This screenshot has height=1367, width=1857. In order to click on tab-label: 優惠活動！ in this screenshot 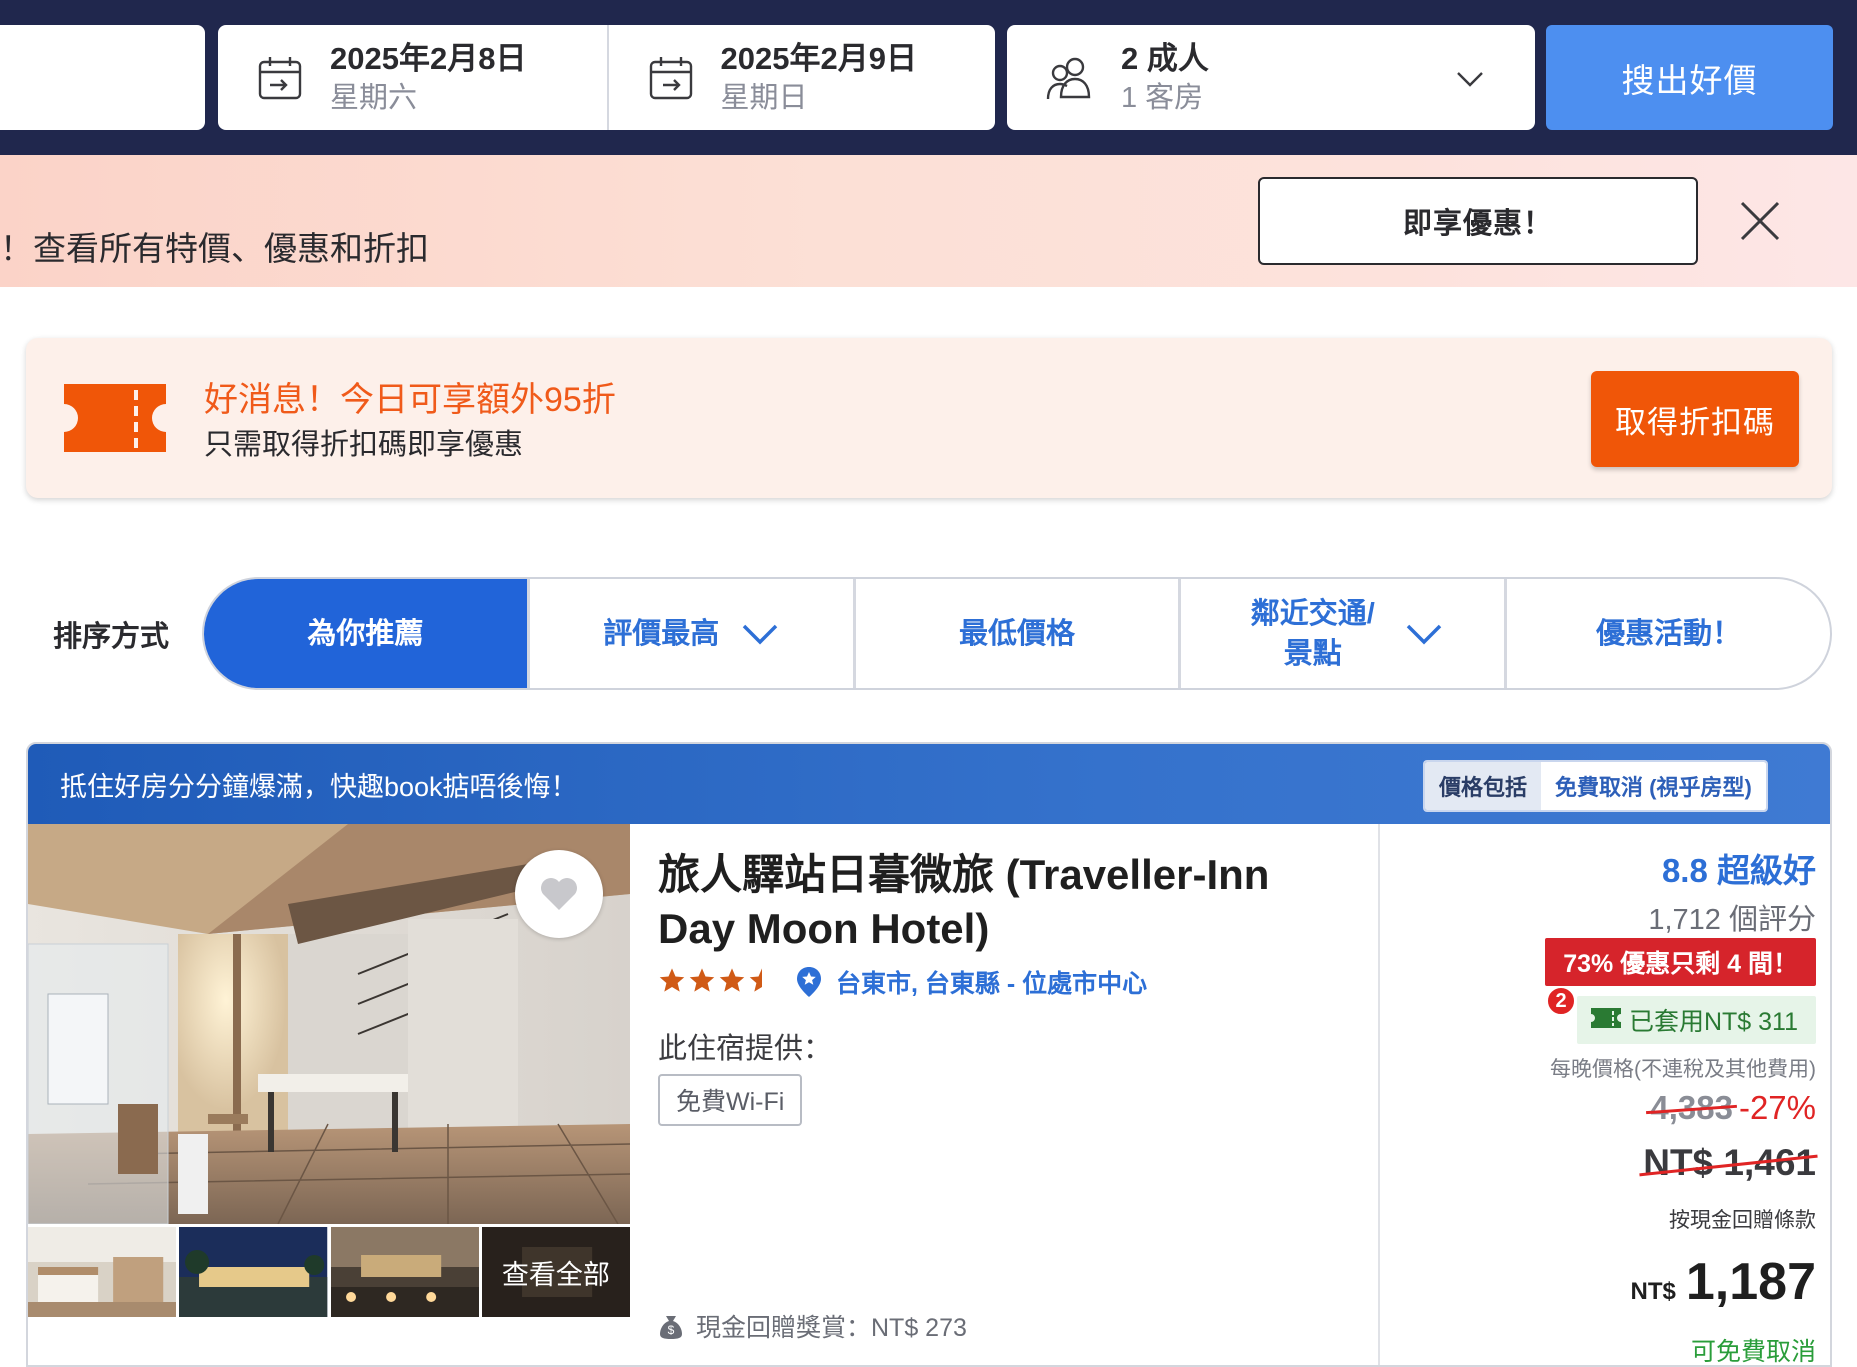, I will do `click(1669, 633)`.